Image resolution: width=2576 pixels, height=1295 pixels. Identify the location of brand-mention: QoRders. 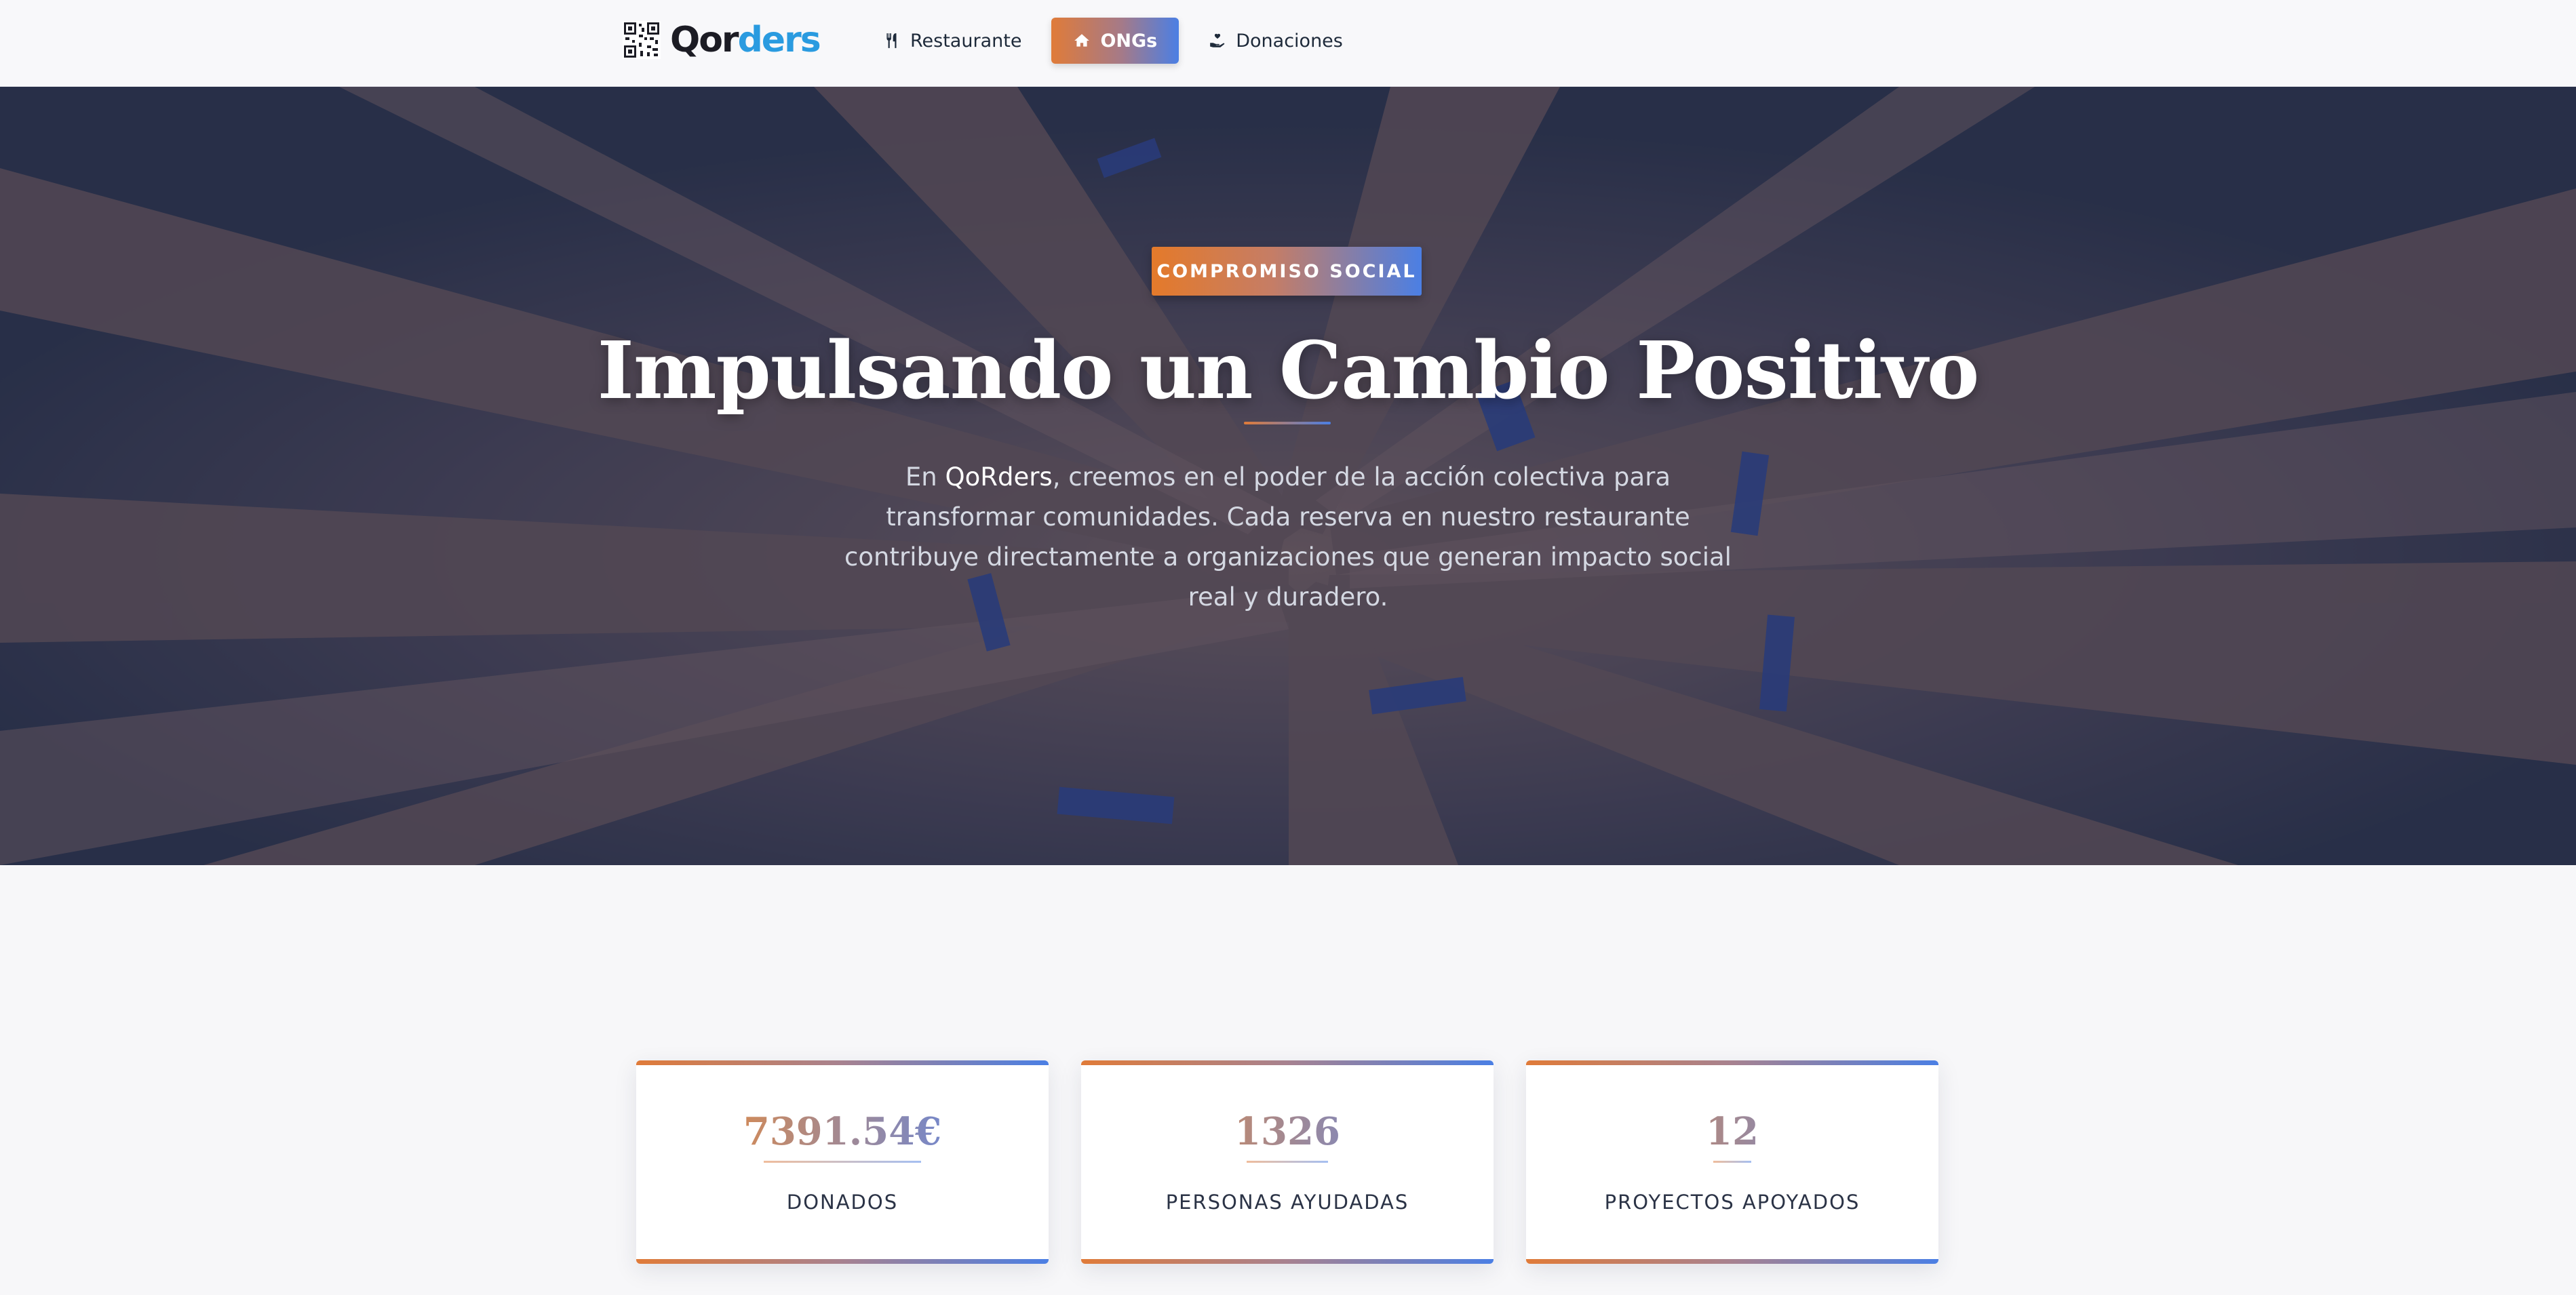
(999, 477).